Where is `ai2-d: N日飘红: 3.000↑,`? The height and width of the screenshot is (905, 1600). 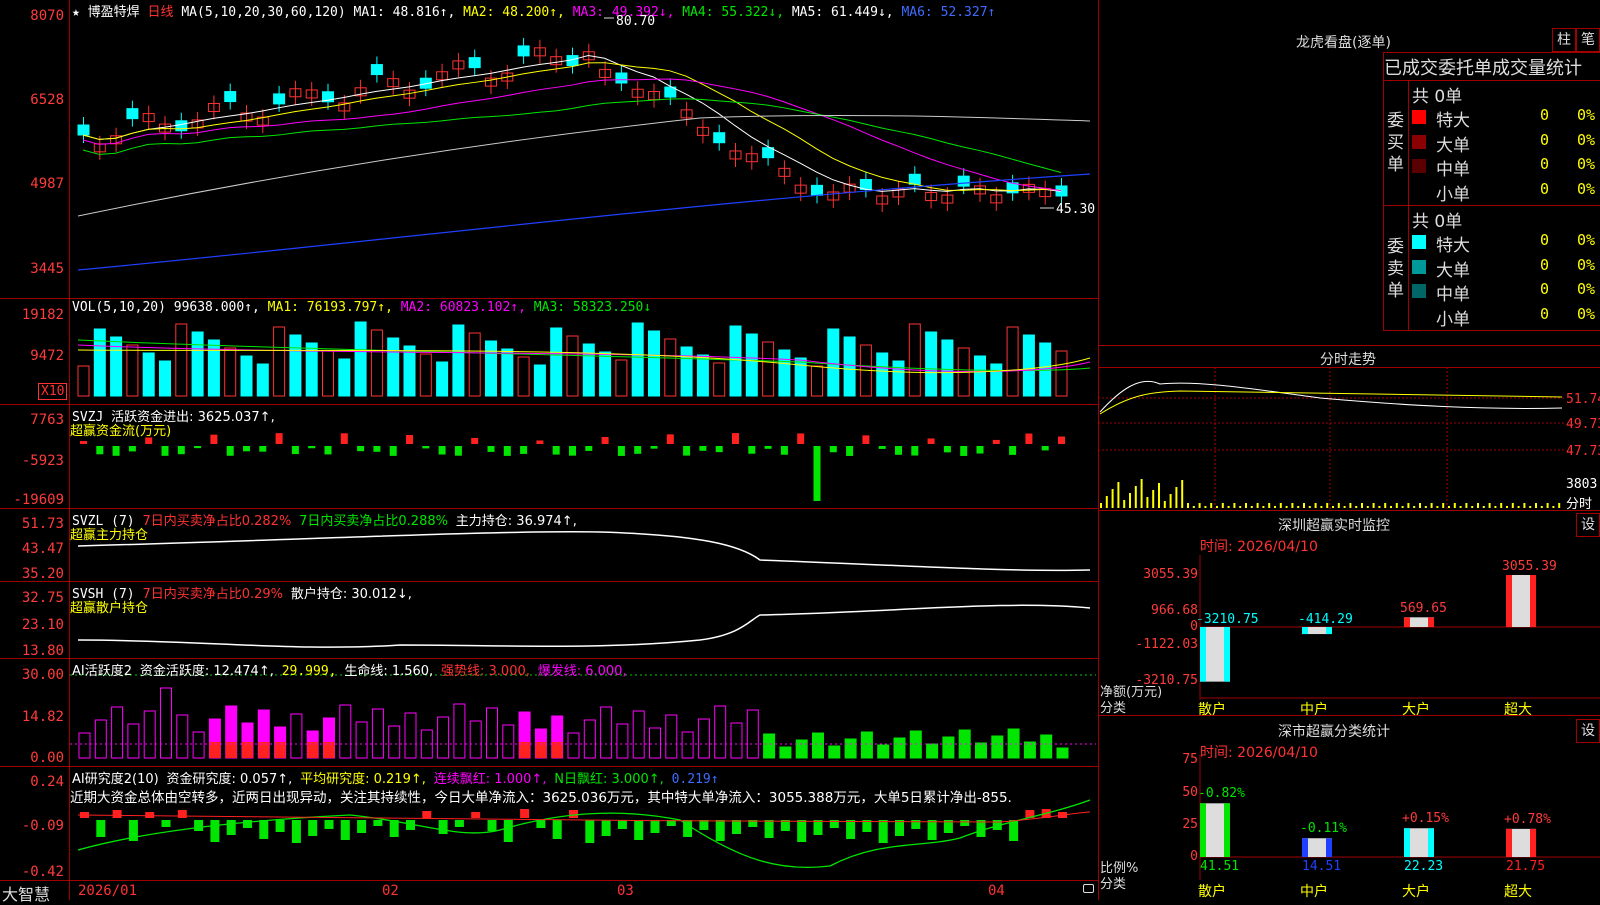 ai2-d: N日飘红: 3.000↑, is located at coordinates (609, 779).